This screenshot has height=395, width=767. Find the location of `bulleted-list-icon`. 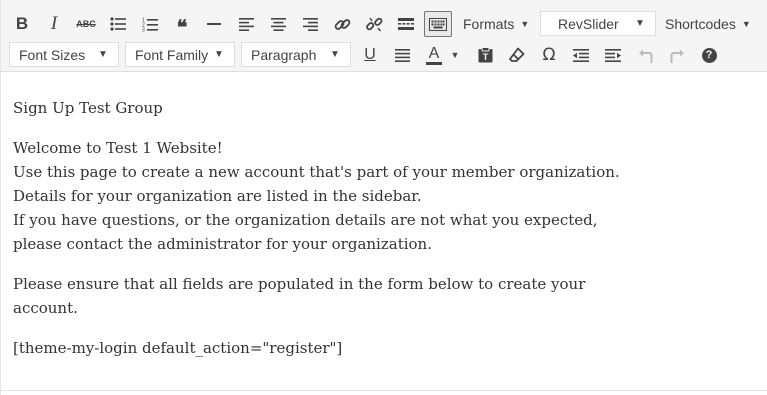

bulleted-list-icon is located at coordinates (118, 24).